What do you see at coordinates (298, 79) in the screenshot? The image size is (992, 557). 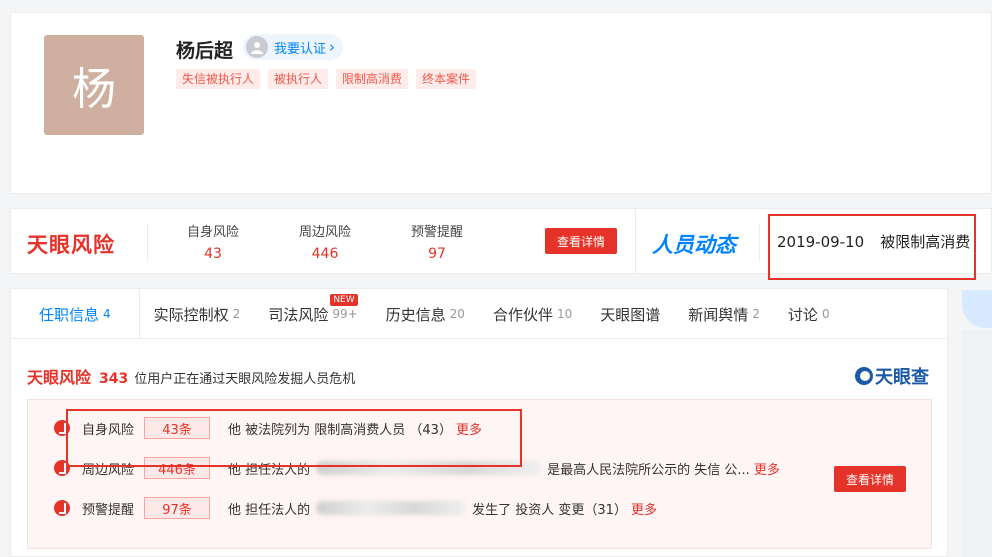 I see `tag: 被执行人` at bounding box center [298, 79].